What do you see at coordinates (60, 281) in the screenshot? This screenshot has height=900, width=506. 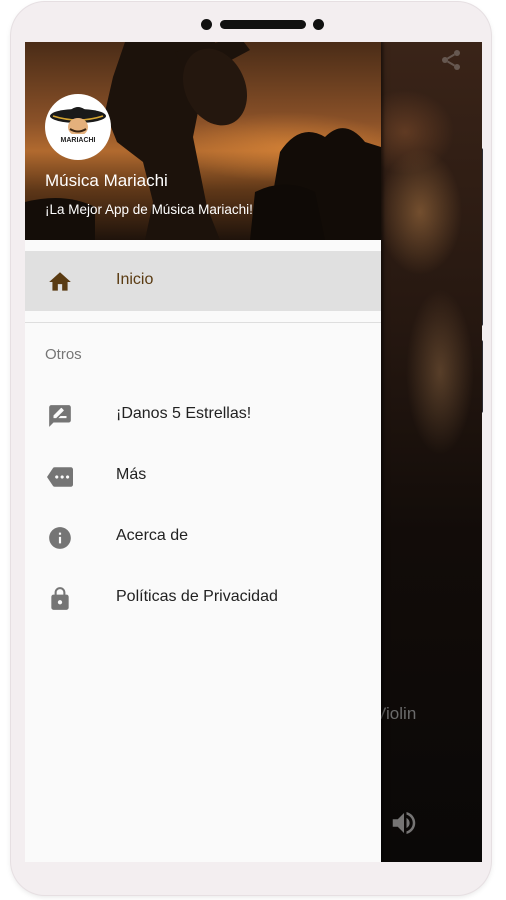 I see `home-icon` at bounding box center [60, 281].